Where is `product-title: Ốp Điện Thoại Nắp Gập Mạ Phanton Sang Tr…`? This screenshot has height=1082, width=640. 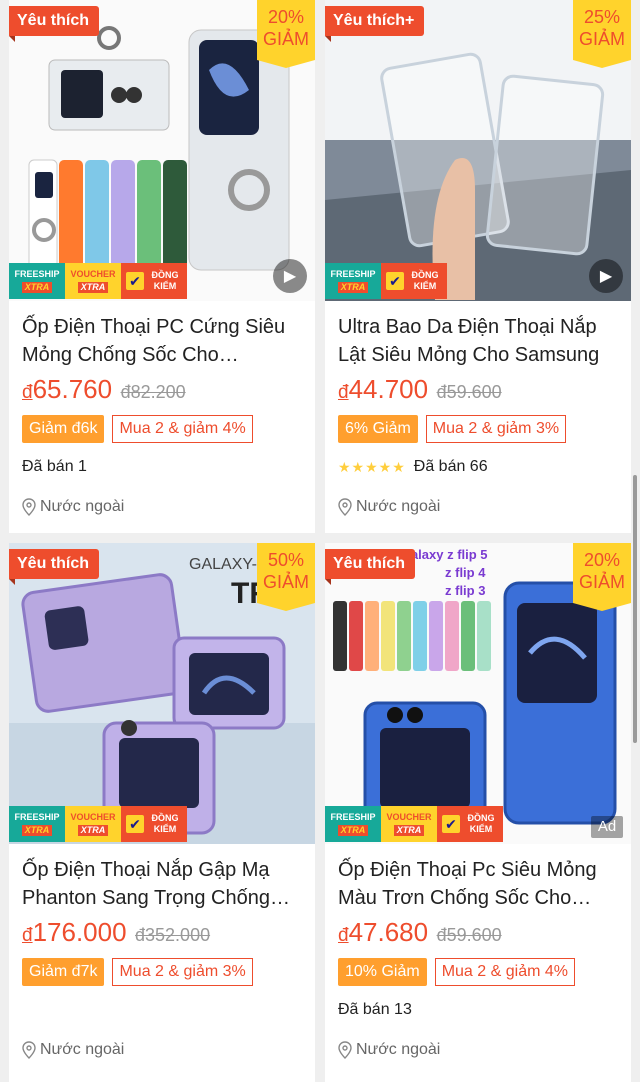
product-title: Ốp Điện Thoại Nắp Gập Mạ Phanton Sang Tr… is located at coordinates (163, 884).